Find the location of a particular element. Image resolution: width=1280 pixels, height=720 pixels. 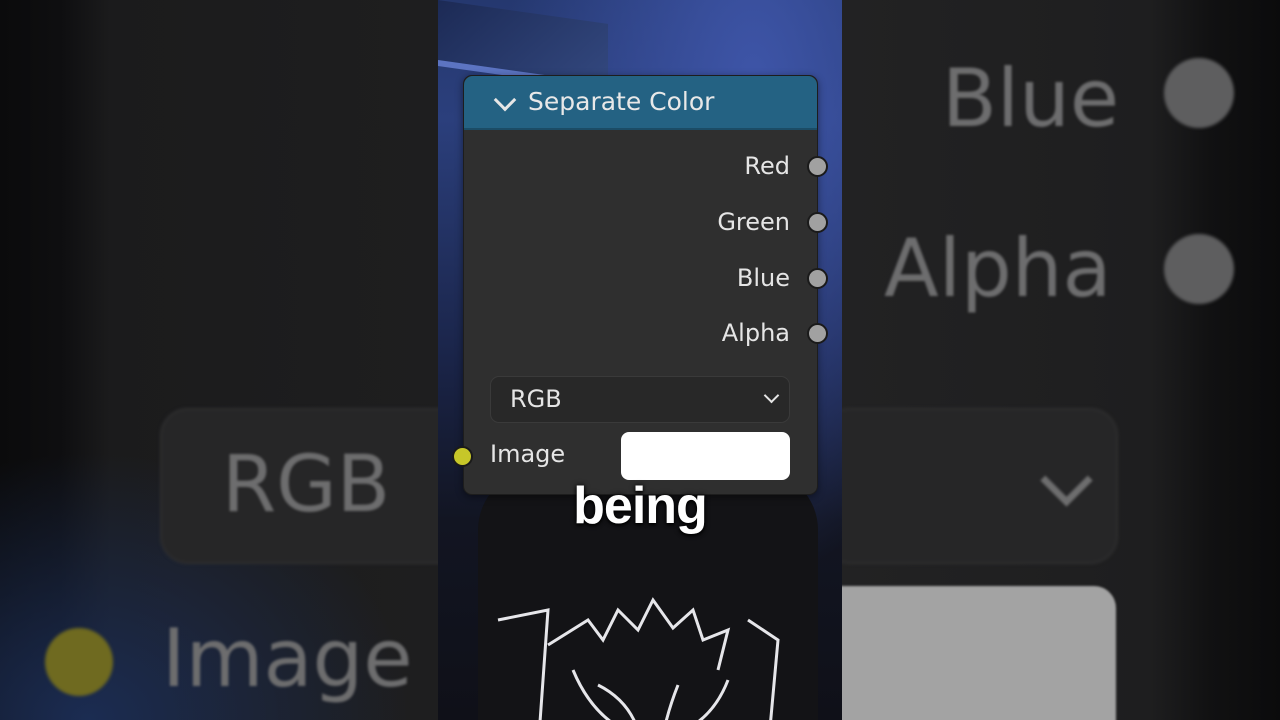

output-green-socket is located at coordinates (817, 222).